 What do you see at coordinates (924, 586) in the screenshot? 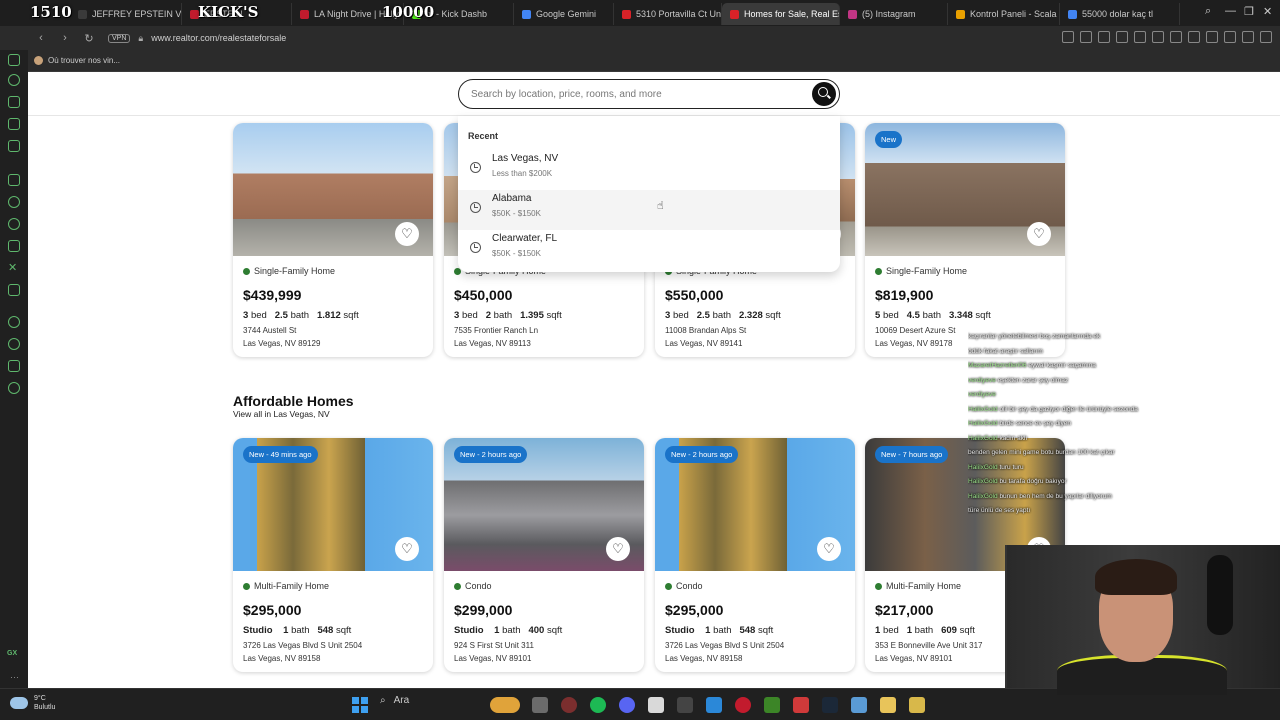
I see `property-type-label: Multi-Family Home` at bounding box center [924, 586].